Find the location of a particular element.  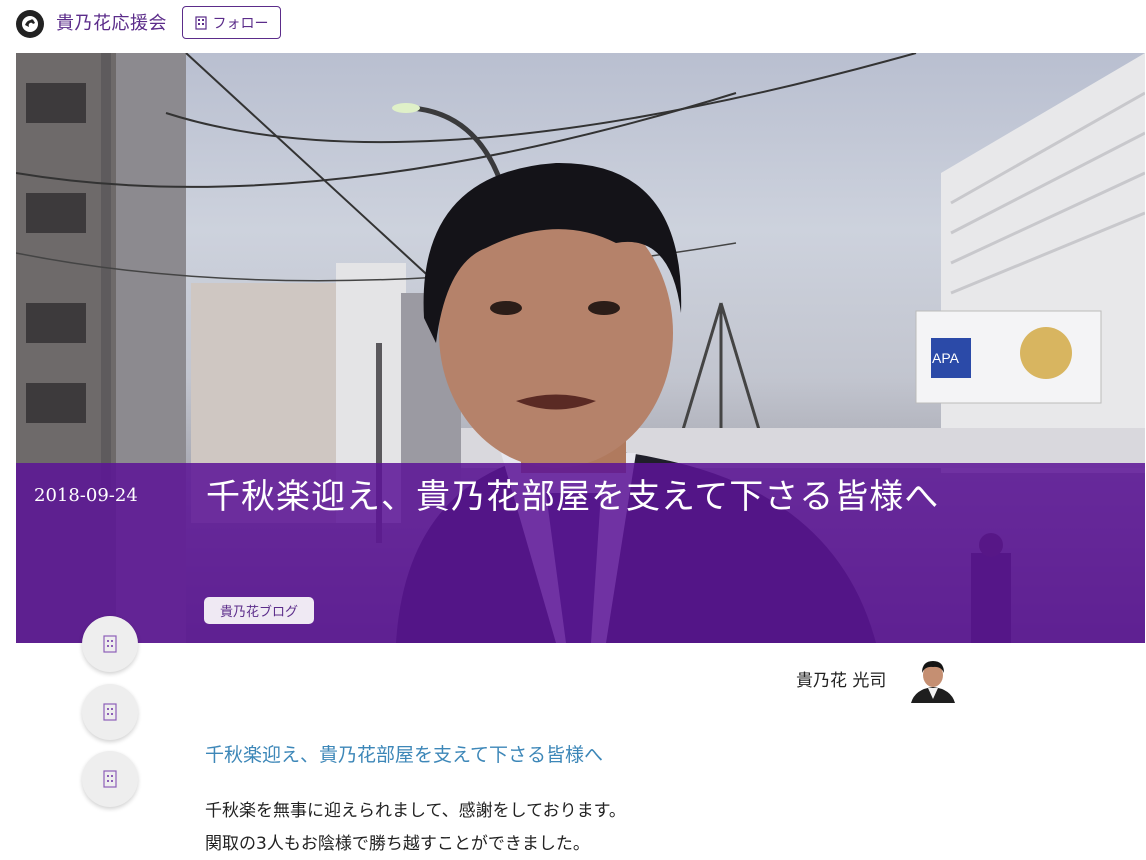

author-avatar is located at coordinates (933, 679).